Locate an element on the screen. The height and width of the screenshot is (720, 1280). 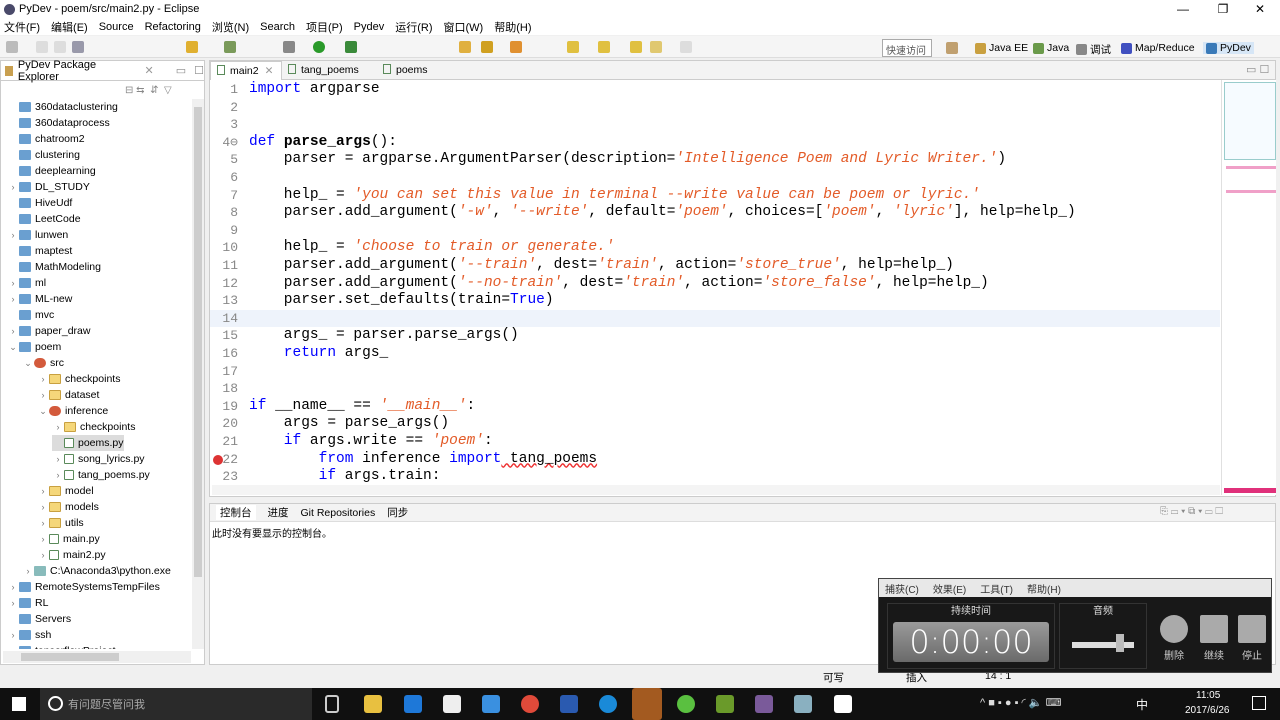
tree-item: ⌄ poem is located at coordinates (34, 347).